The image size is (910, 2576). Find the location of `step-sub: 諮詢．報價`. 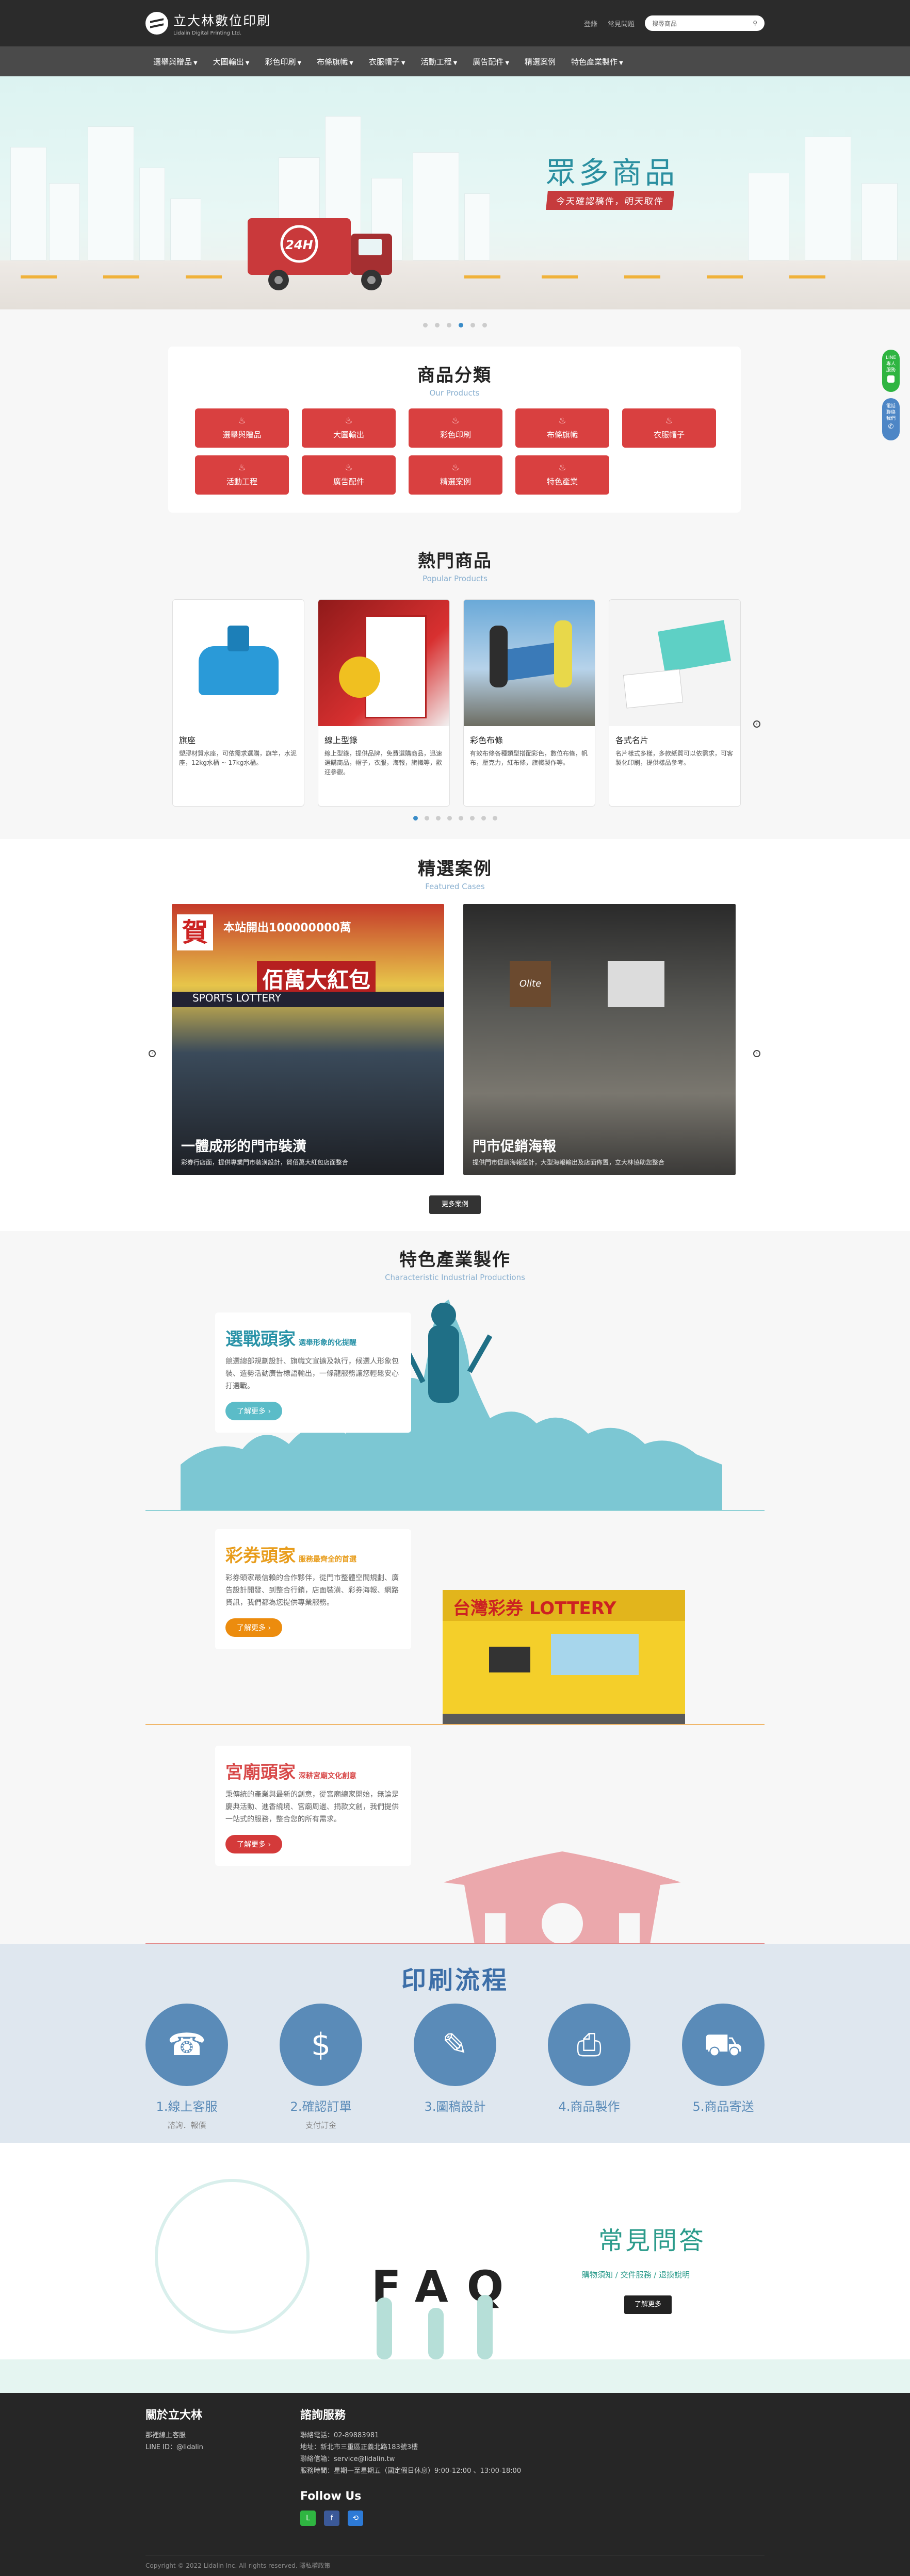

step-sub: 諮詢．報價 is located at coordinates (187, 2125).